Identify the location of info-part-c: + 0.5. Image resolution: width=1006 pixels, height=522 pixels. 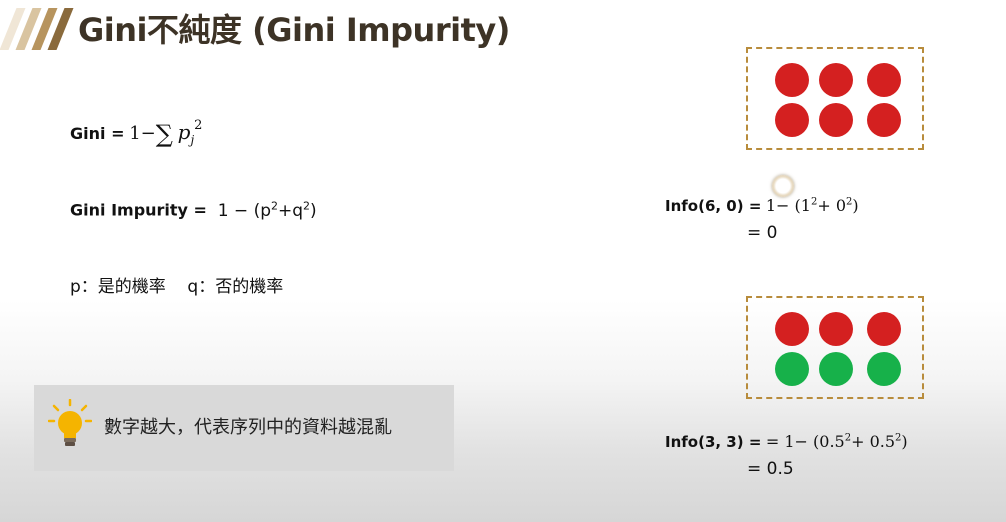
(873, 441).